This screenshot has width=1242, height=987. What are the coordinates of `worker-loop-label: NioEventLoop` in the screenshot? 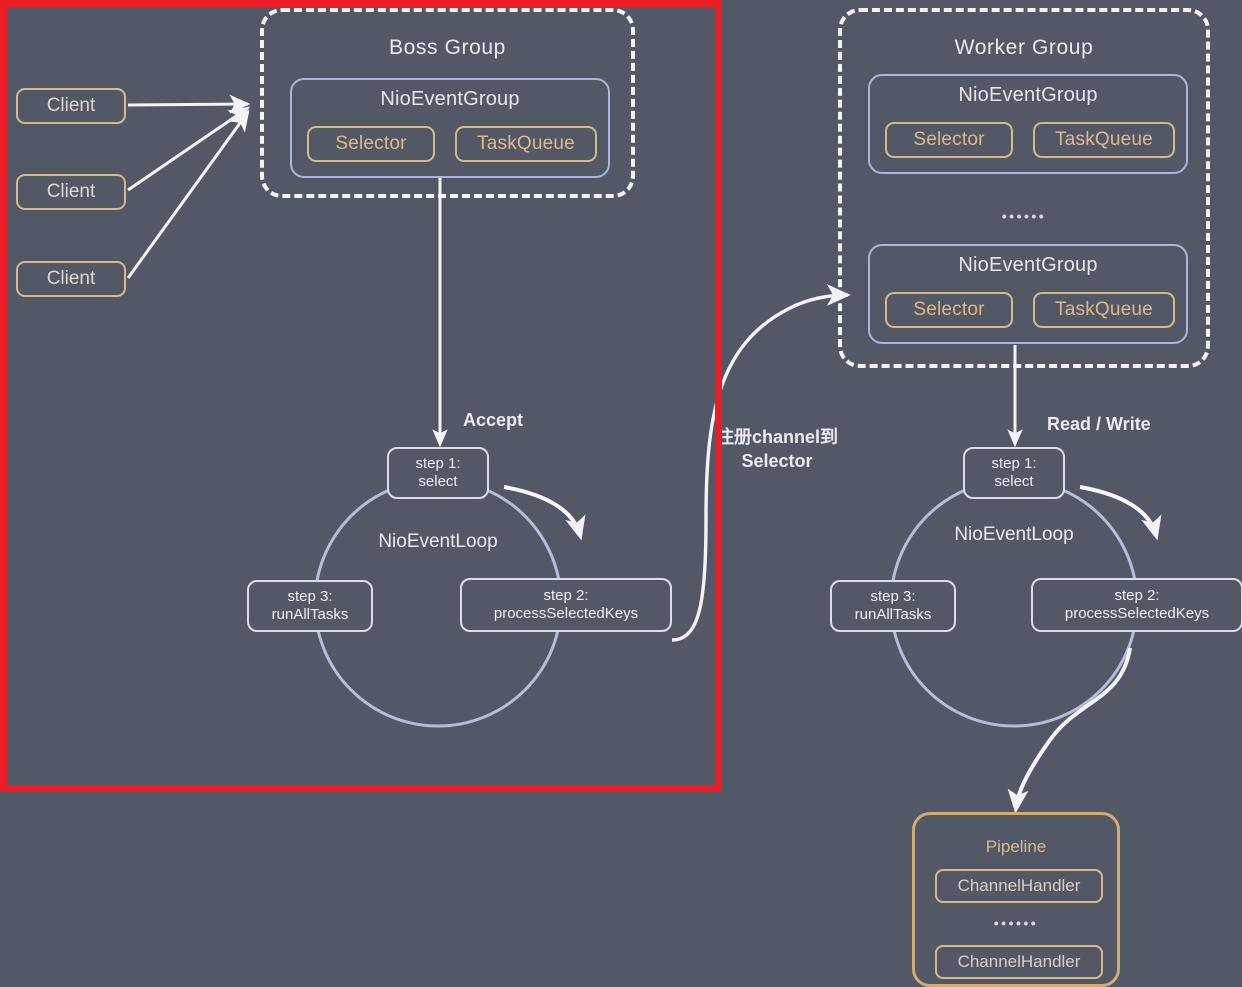 It's located at (1014, 534).